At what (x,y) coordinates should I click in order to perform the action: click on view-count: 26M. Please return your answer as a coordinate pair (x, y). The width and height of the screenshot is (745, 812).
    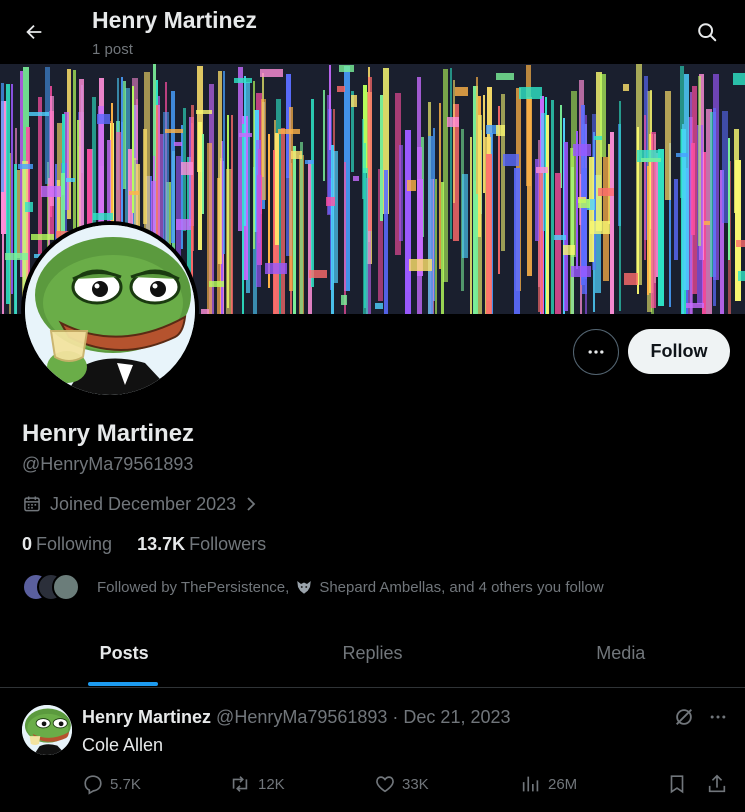
    Looking at the image, I should click on (563, 784).